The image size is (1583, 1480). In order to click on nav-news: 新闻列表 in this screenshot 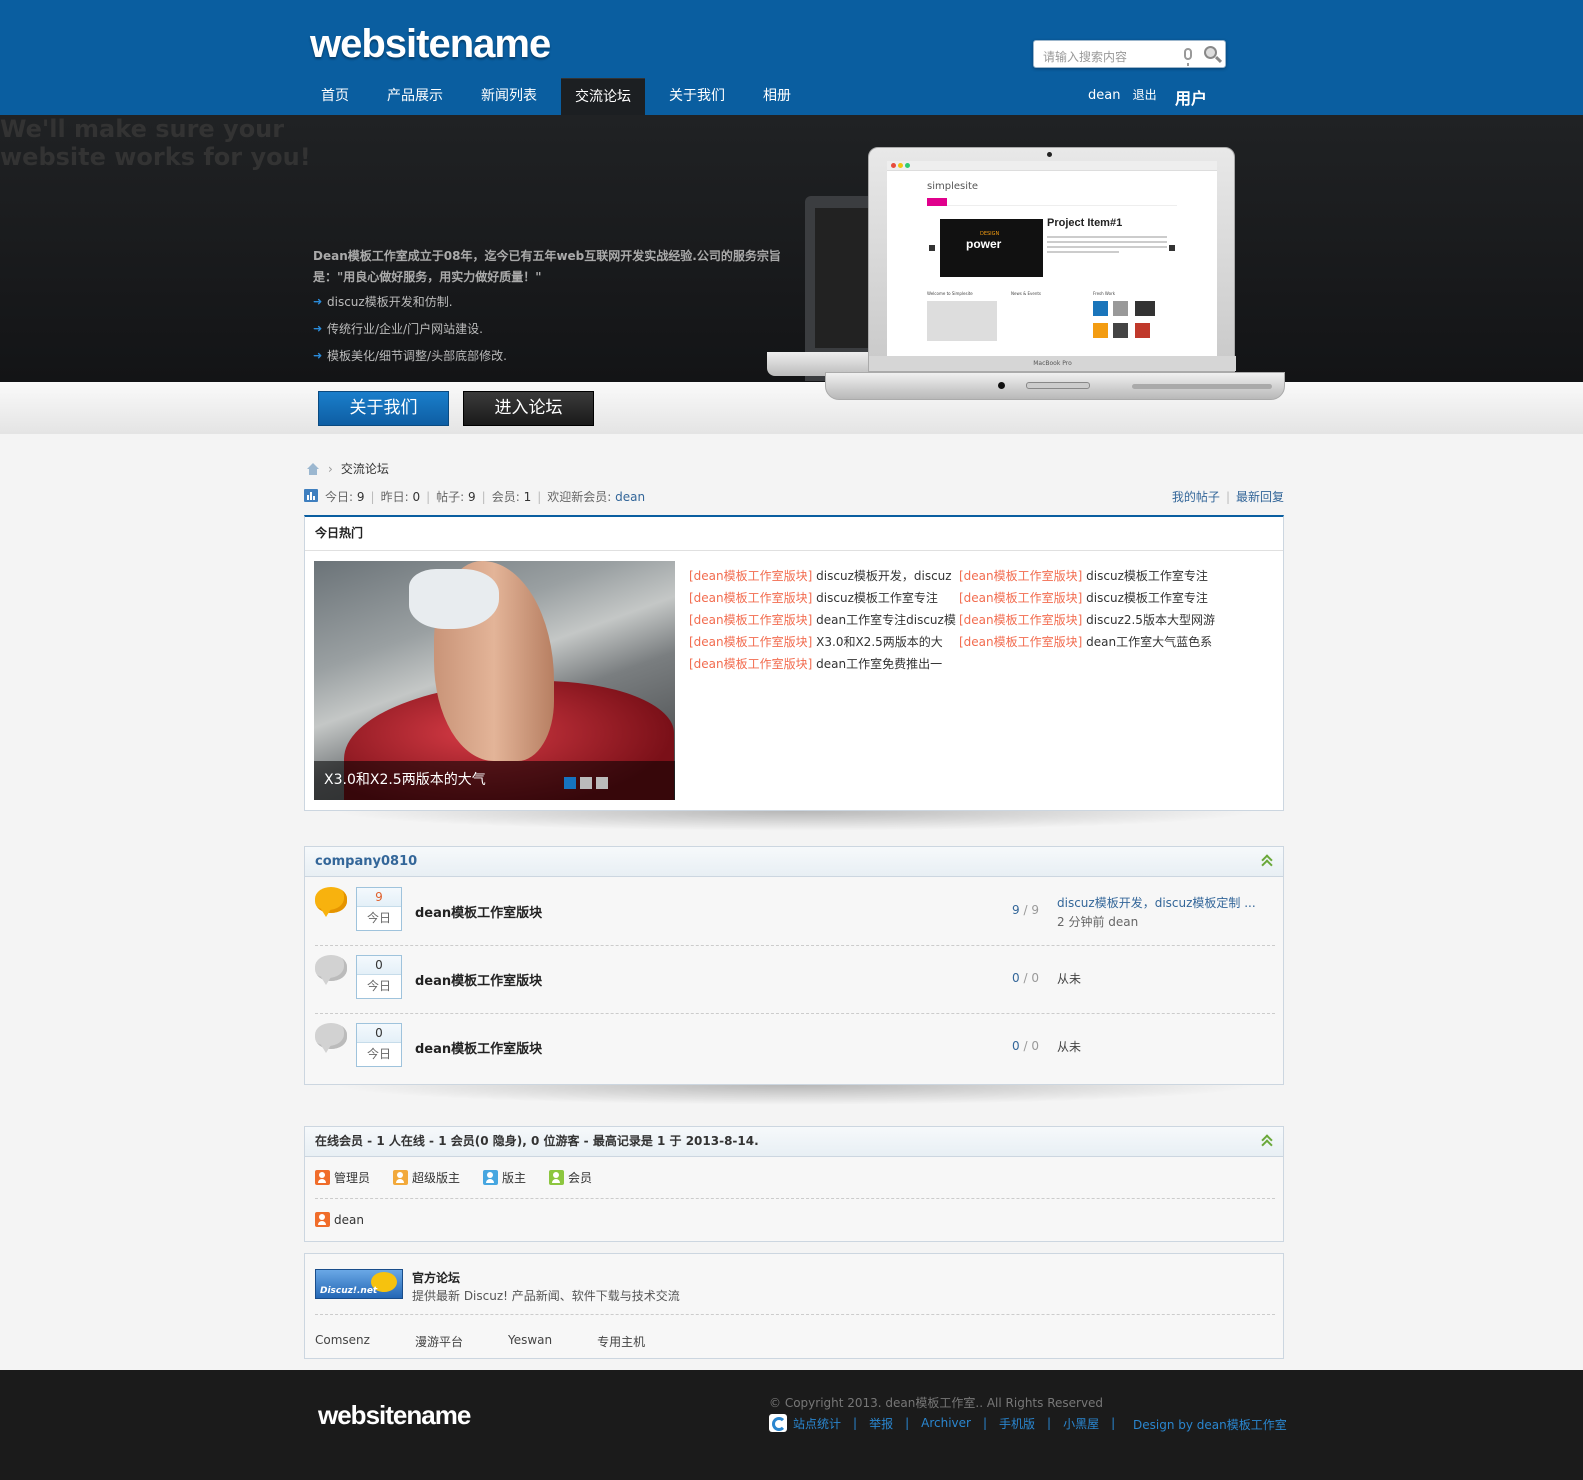, I will do `click(509, 96)`.